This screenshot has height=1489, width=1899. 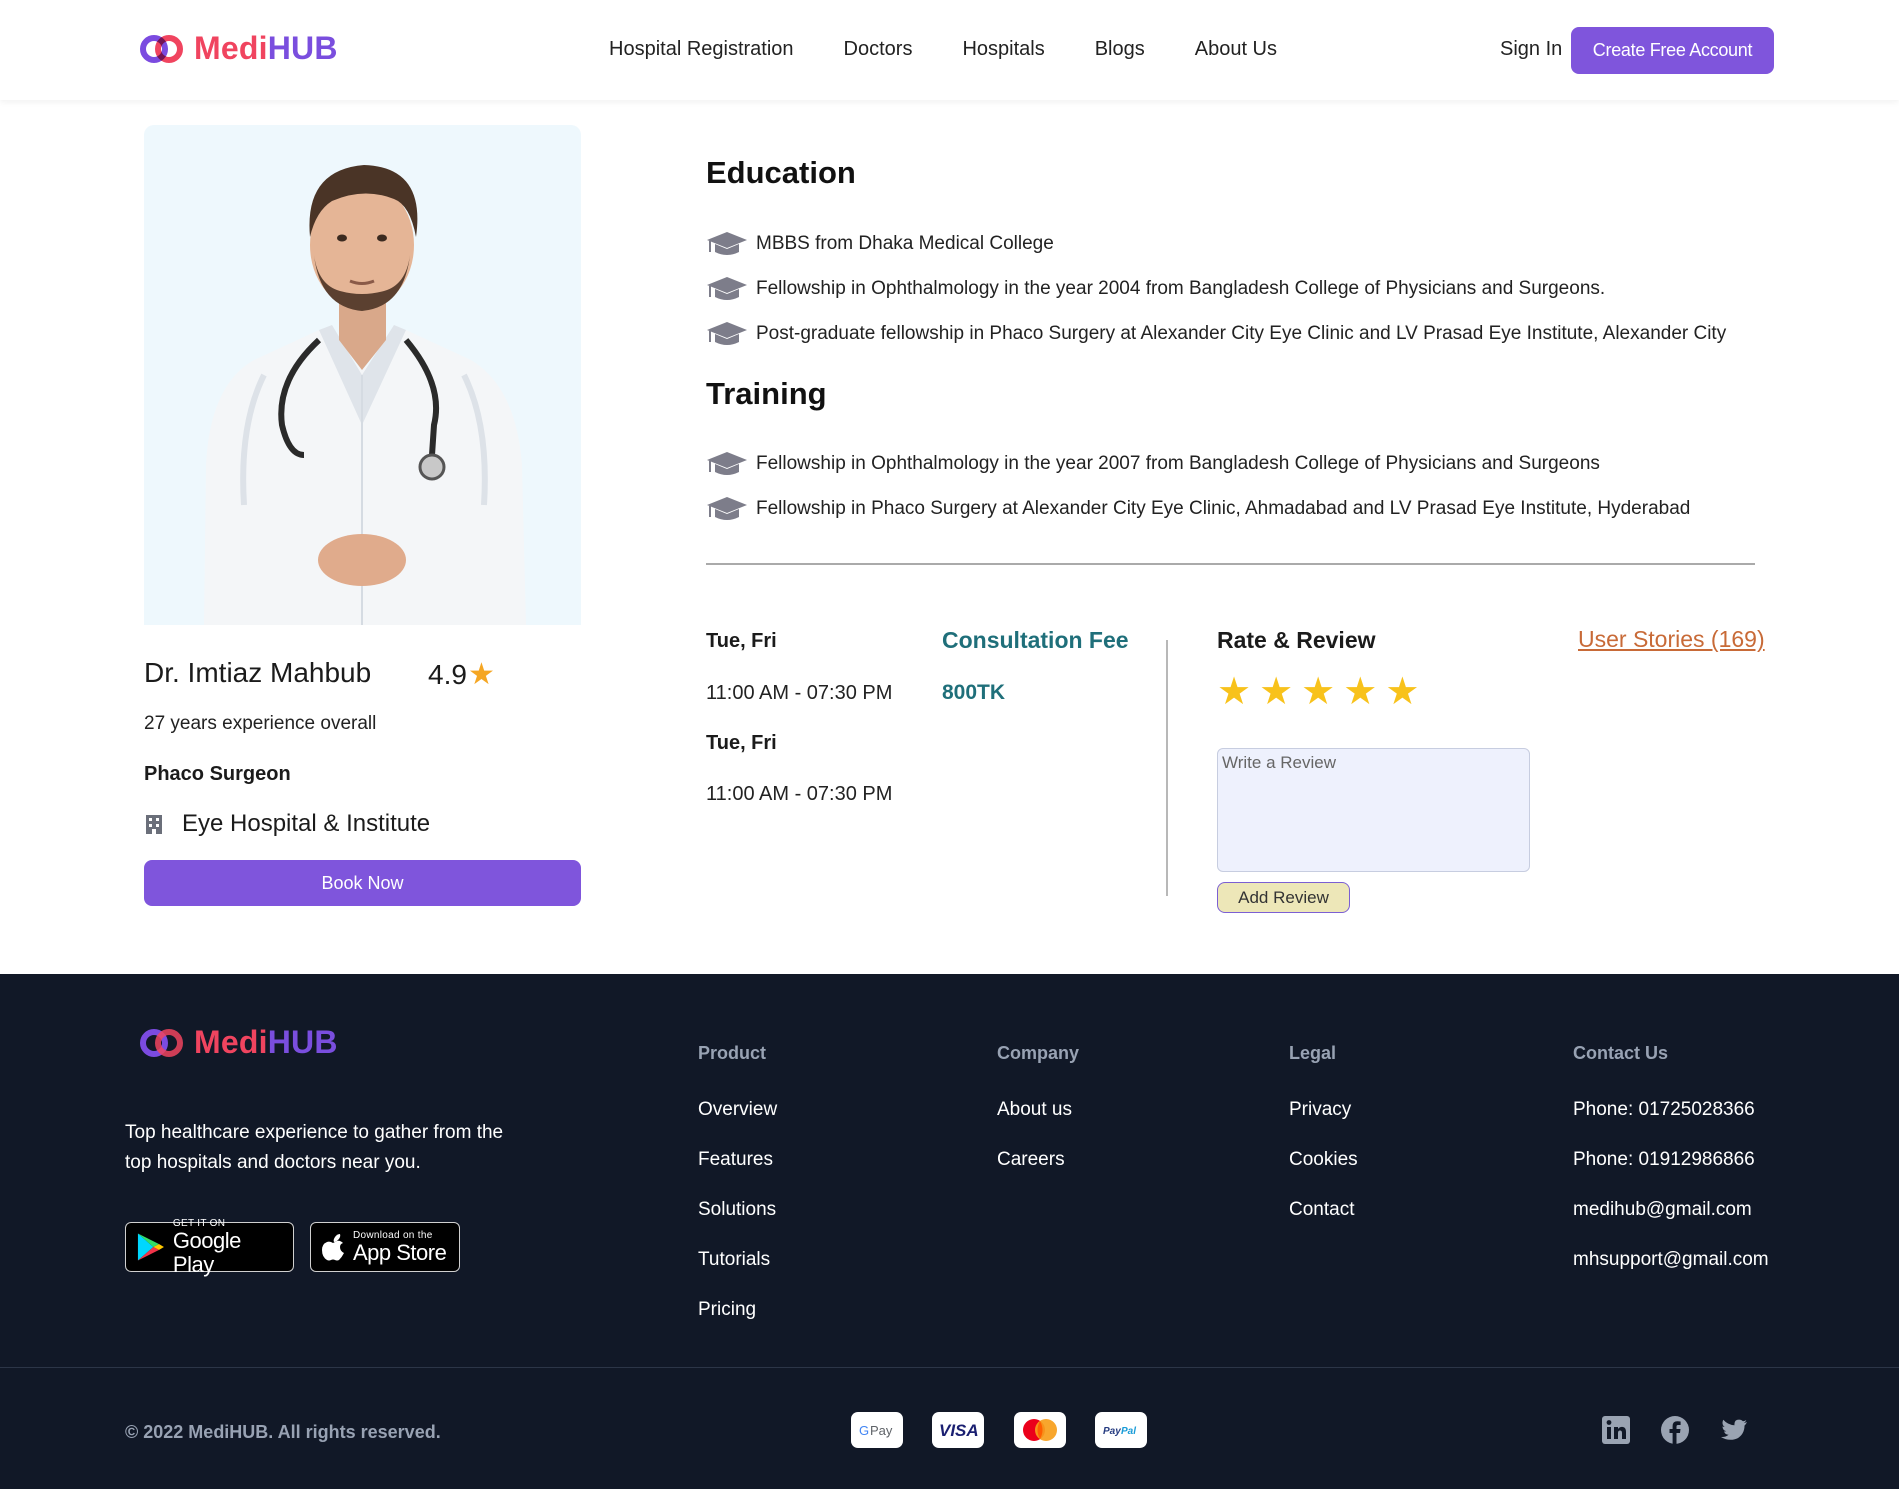 I want to click on visa-icon: VISA, so click(x=958, y=1430).